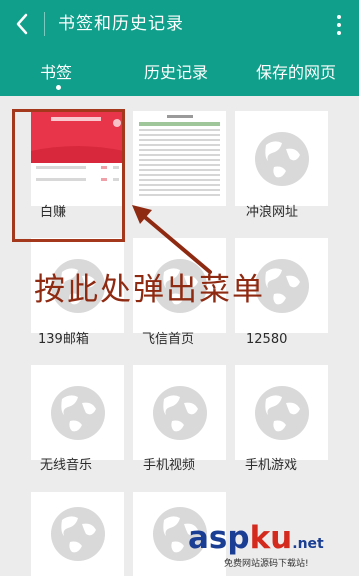 This screenshot has height=576, width=359. I want to click on watermark-ku: ku, so click(271, 538).